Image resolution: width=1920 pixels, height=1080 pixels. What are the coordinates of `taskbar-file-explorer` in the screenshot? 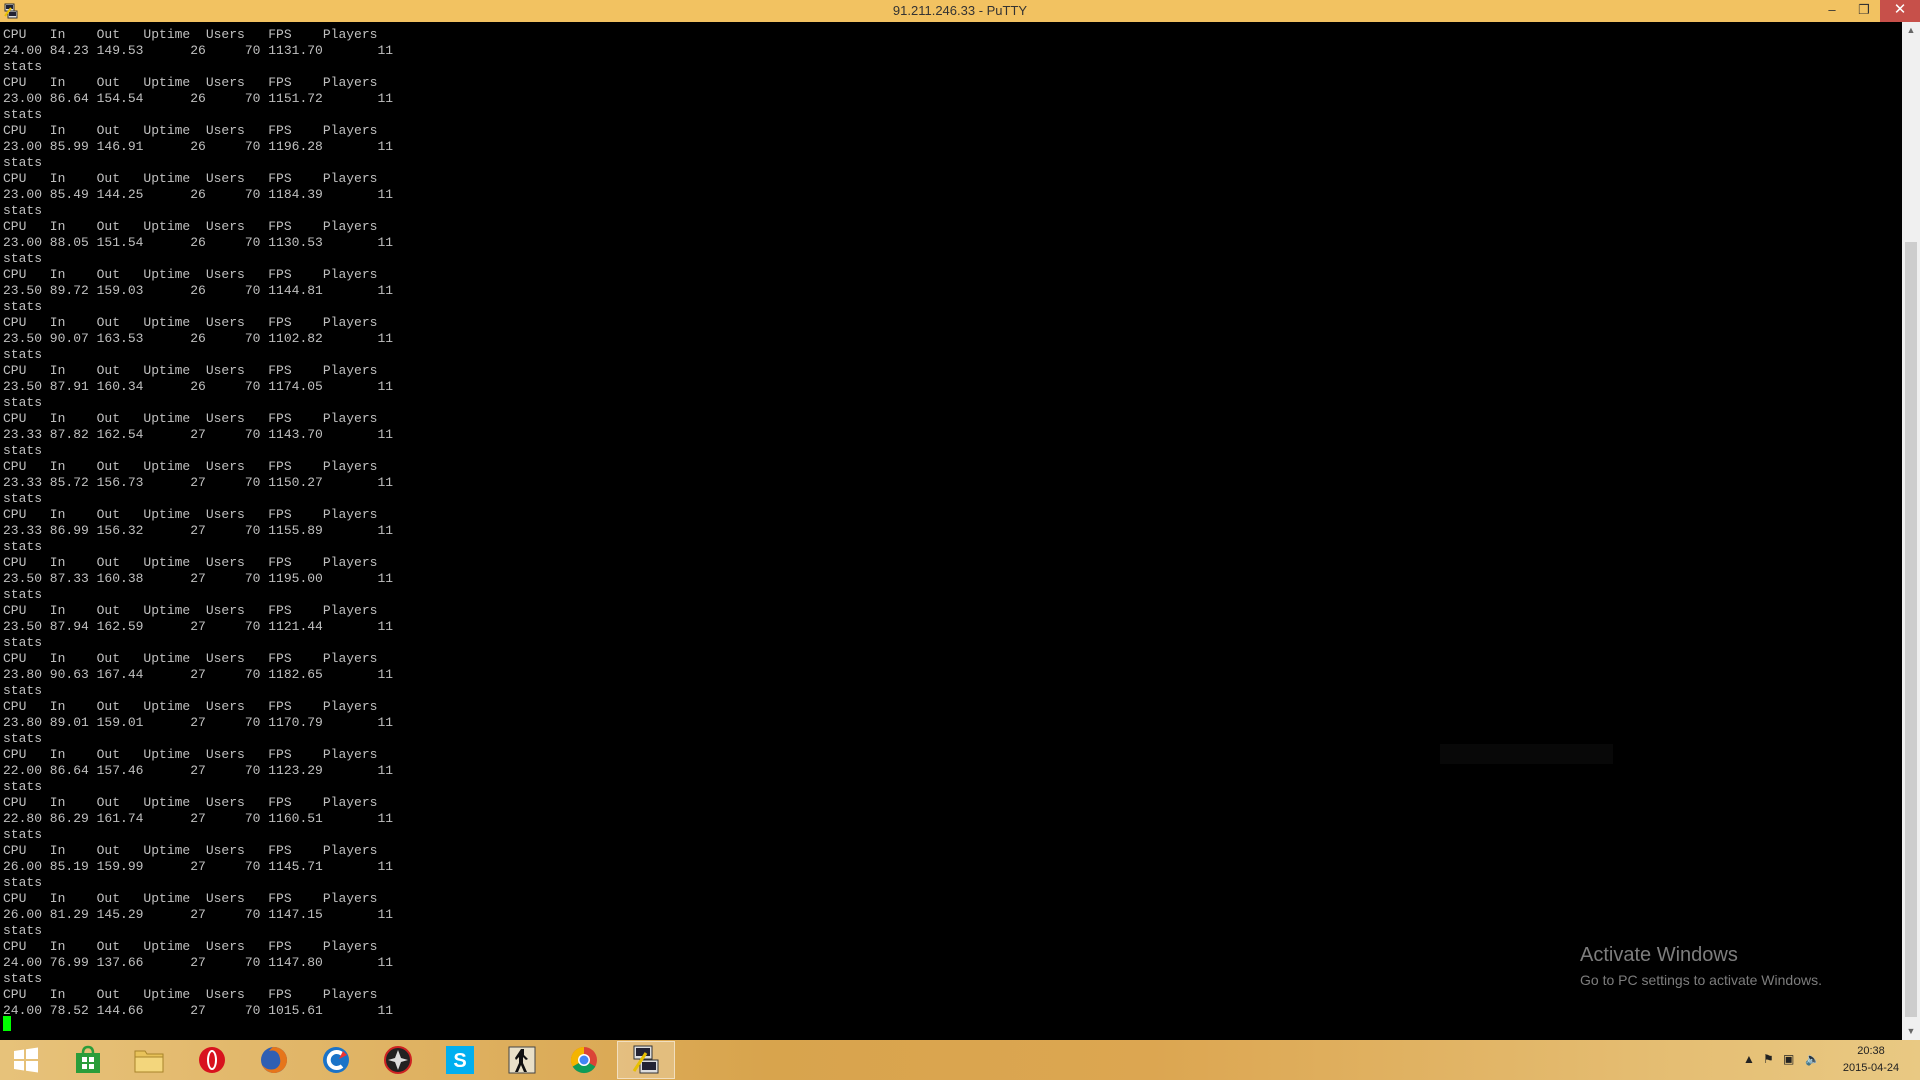 It's located at (149, 1060).